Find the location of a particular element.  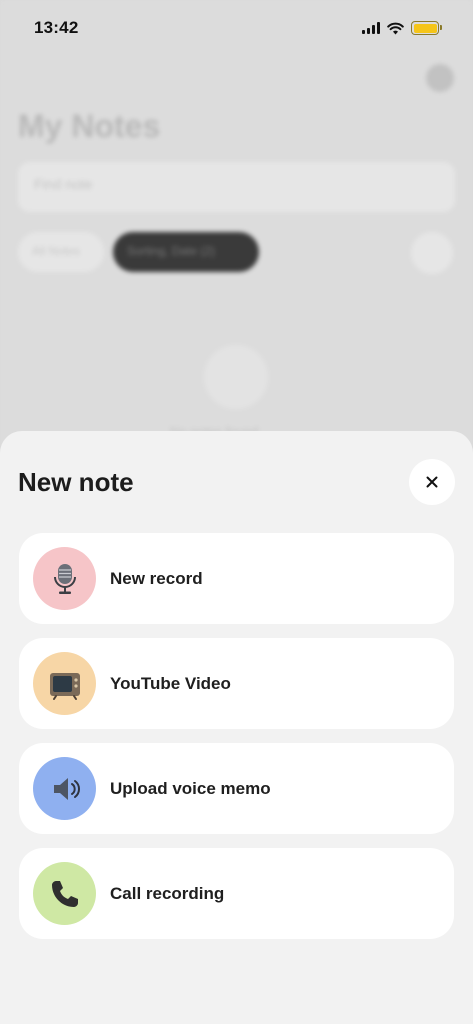

speaker-icon is located at coordinates (66, 788).